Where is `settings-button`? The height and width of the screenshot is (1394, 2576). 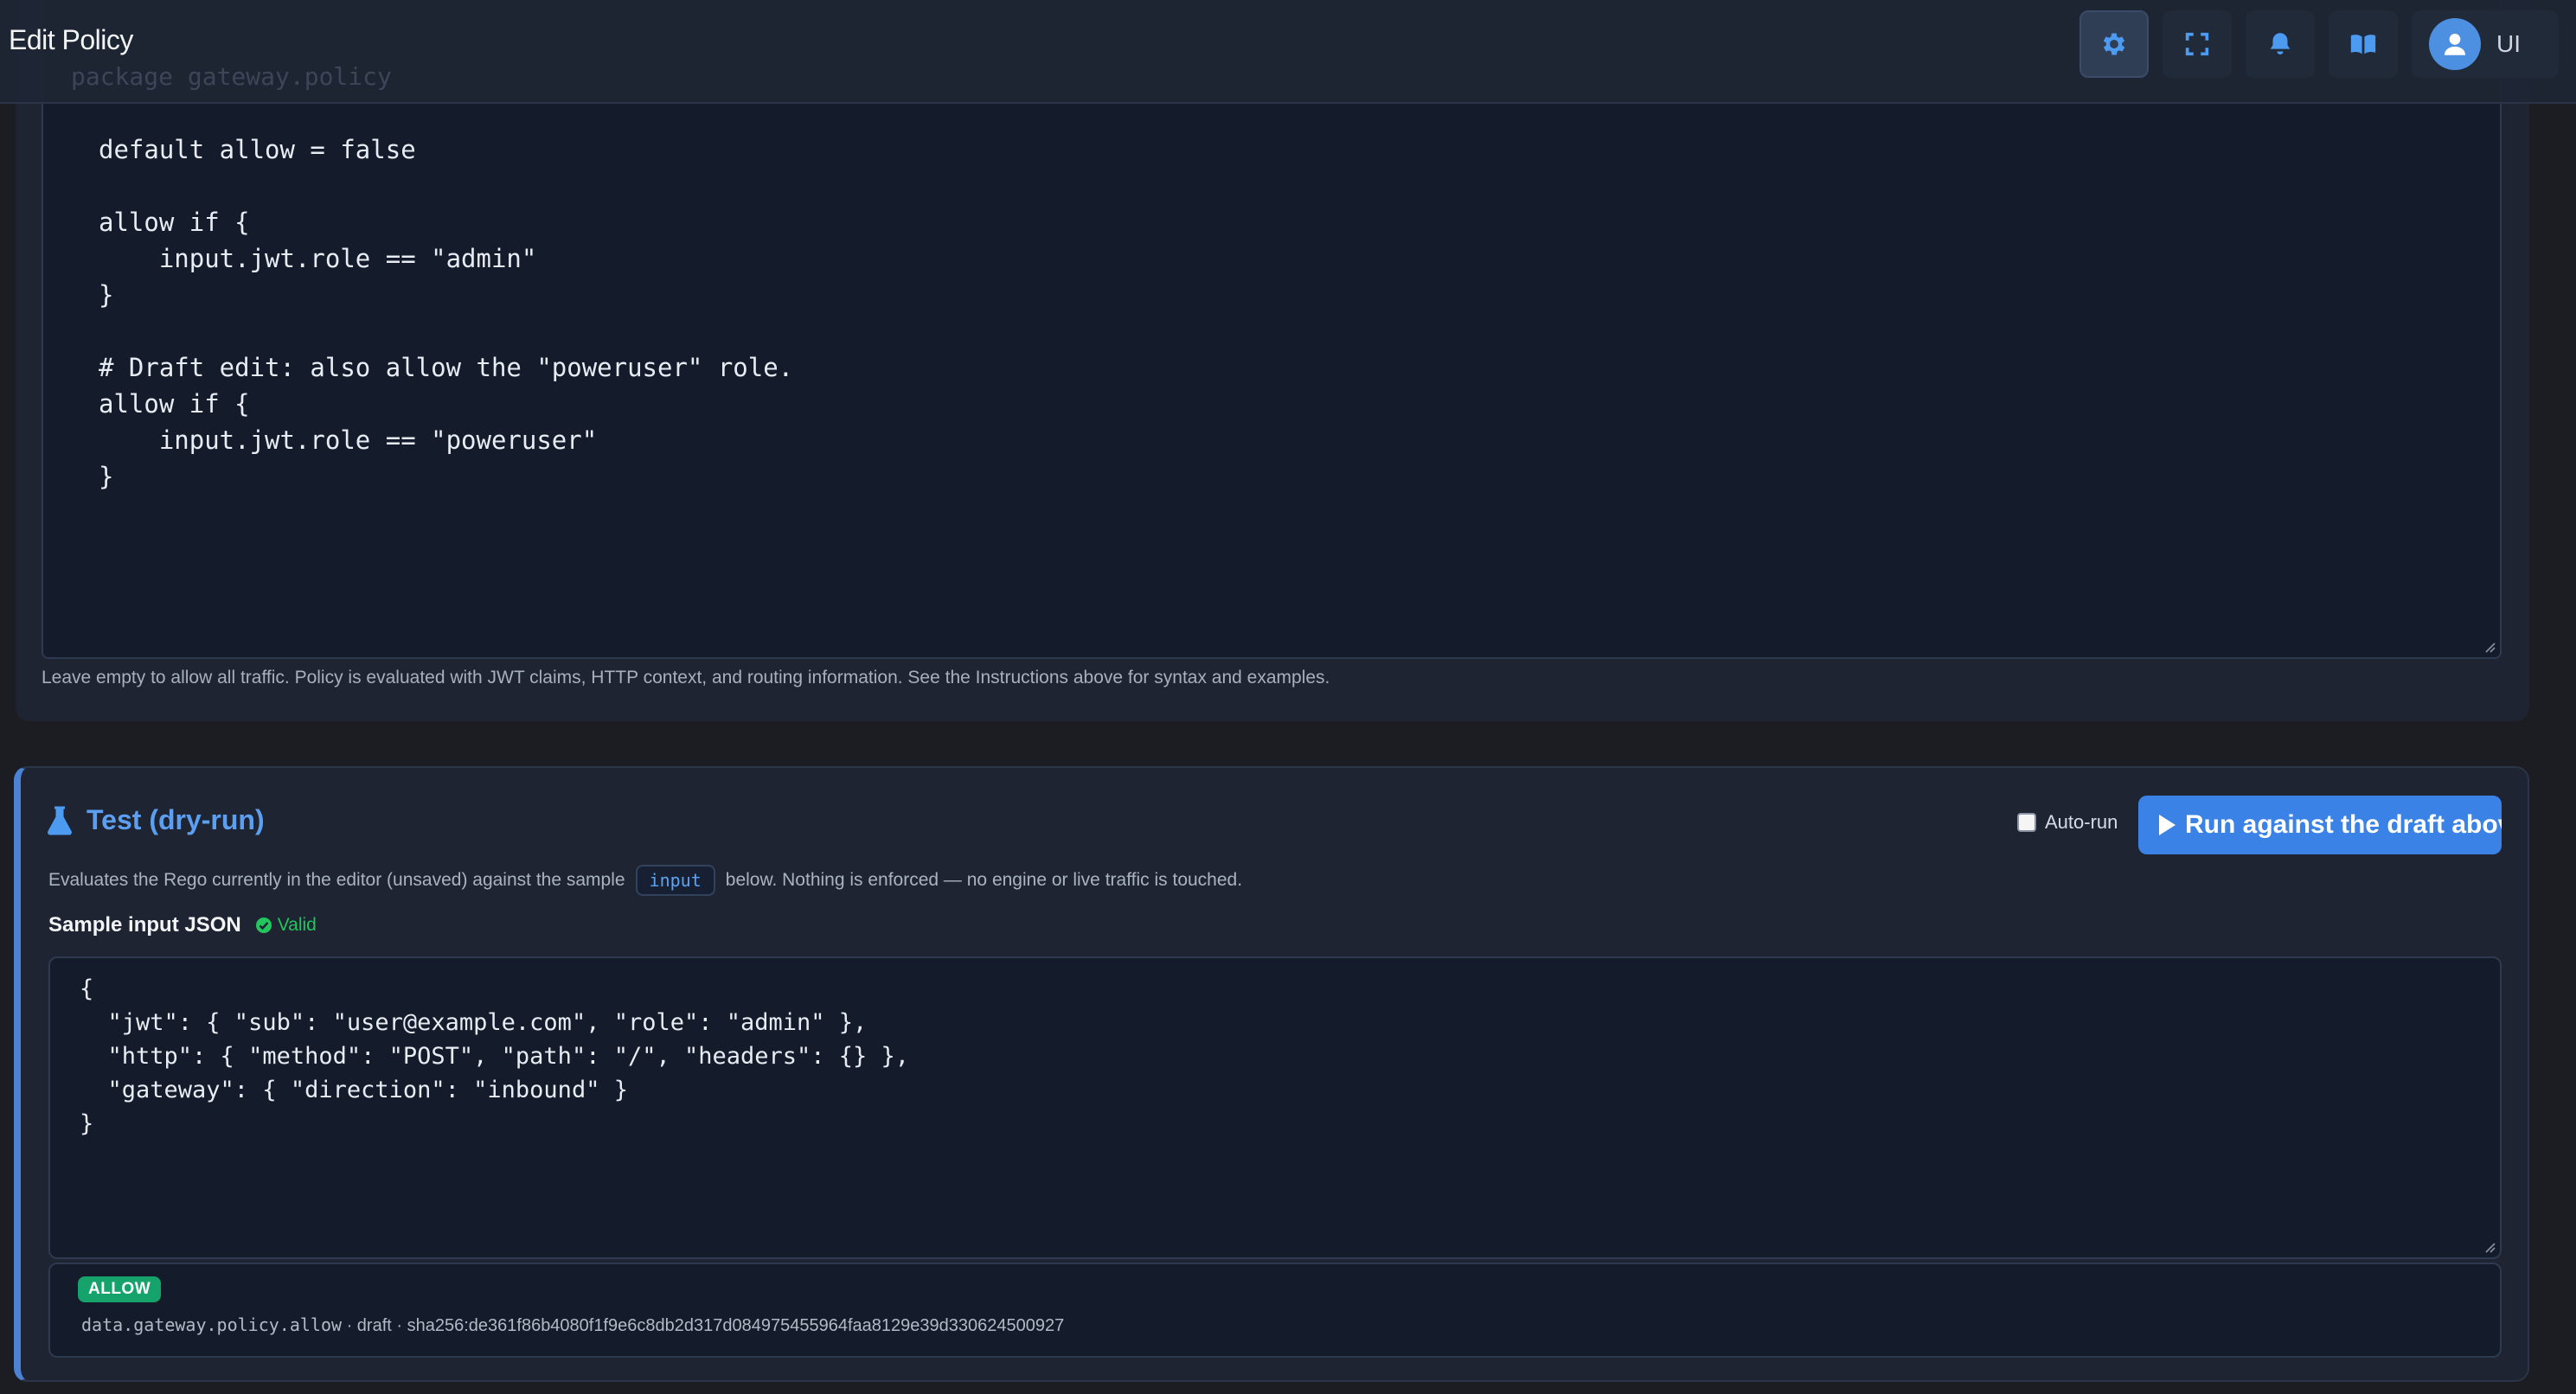 settings-button is located at coordinates (2114, 44).